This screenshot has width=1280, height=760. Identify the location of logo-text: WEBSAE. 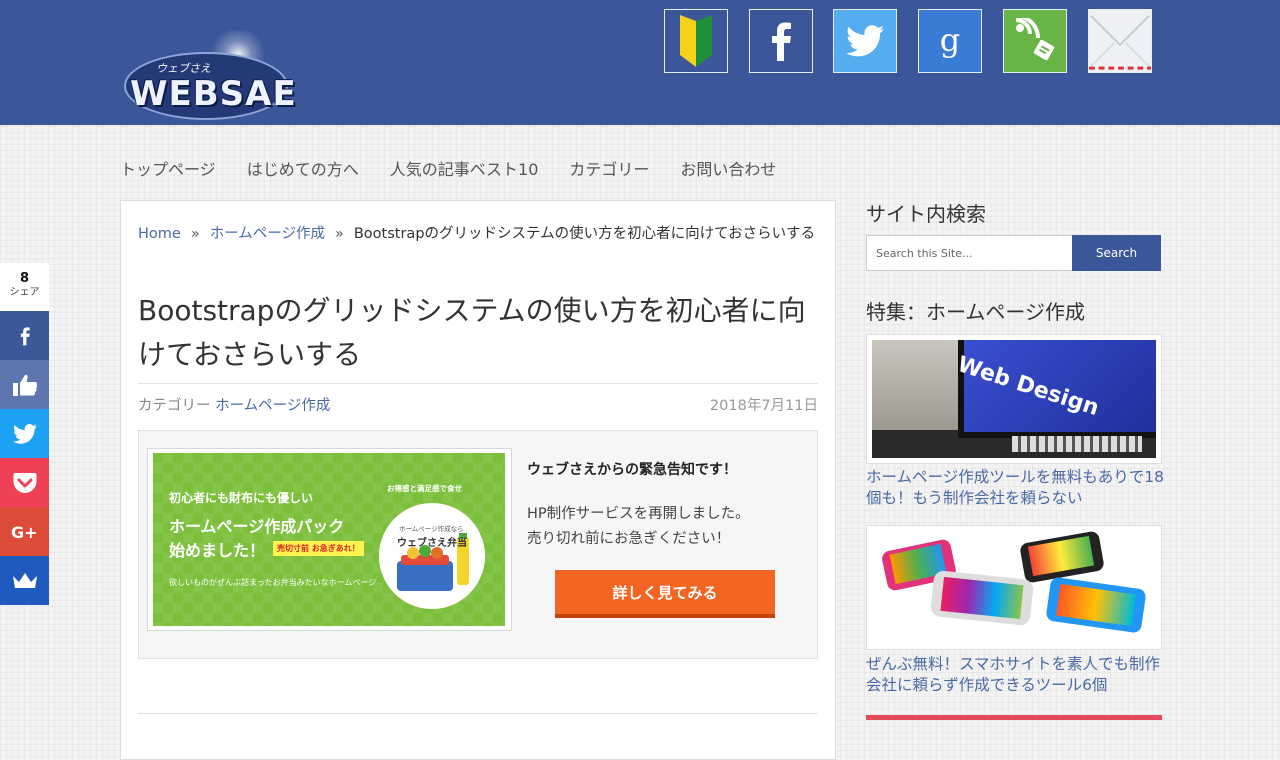
(213, 94).